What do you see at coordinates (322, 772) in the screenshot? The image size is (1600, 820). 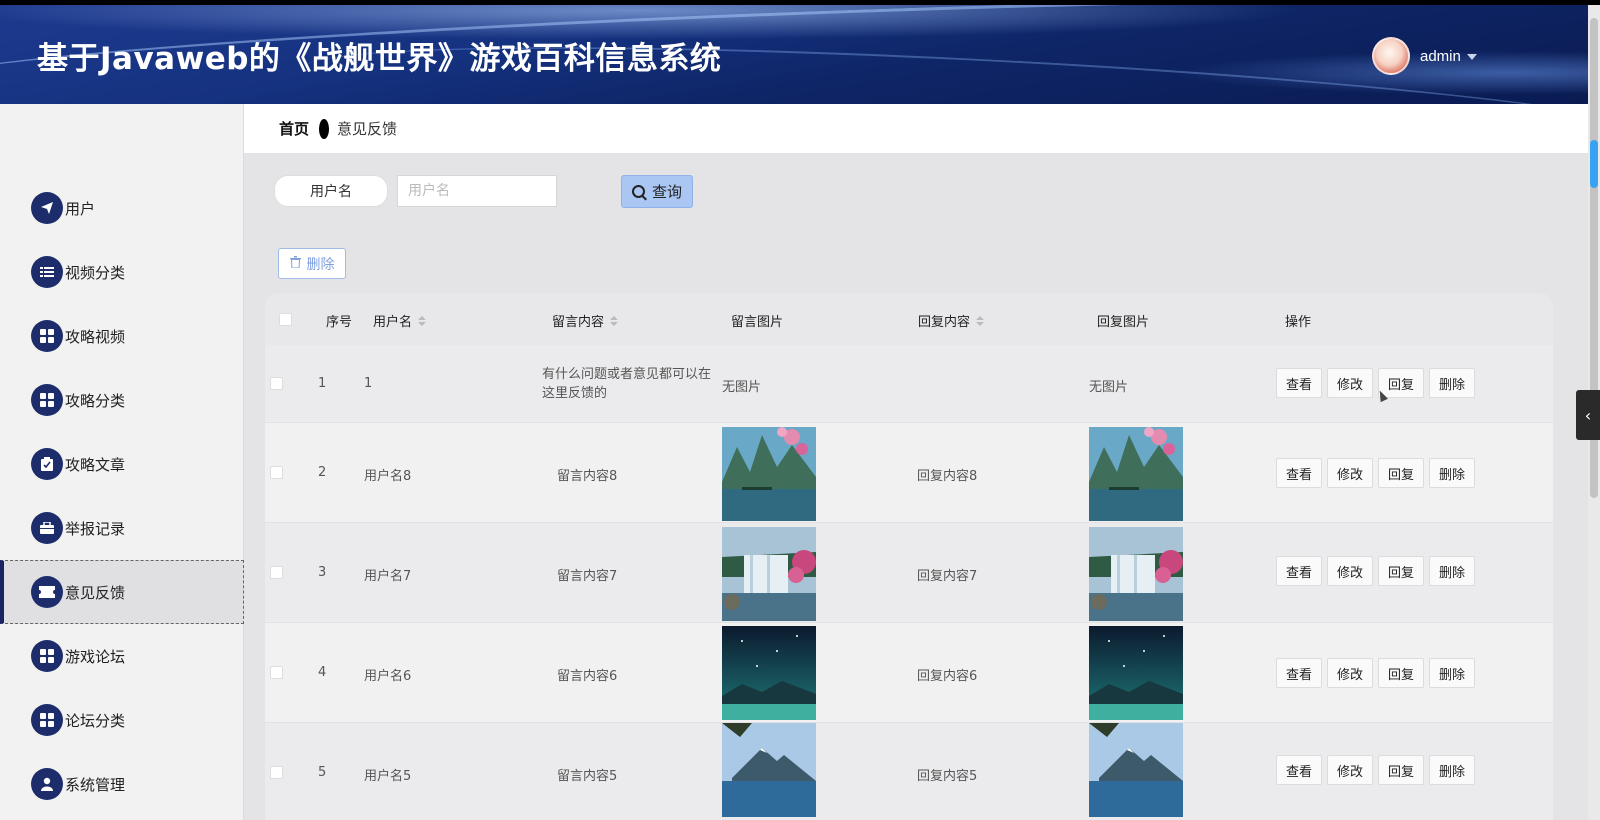 I see `cell-index: 5` at bounding box center [322, 772].